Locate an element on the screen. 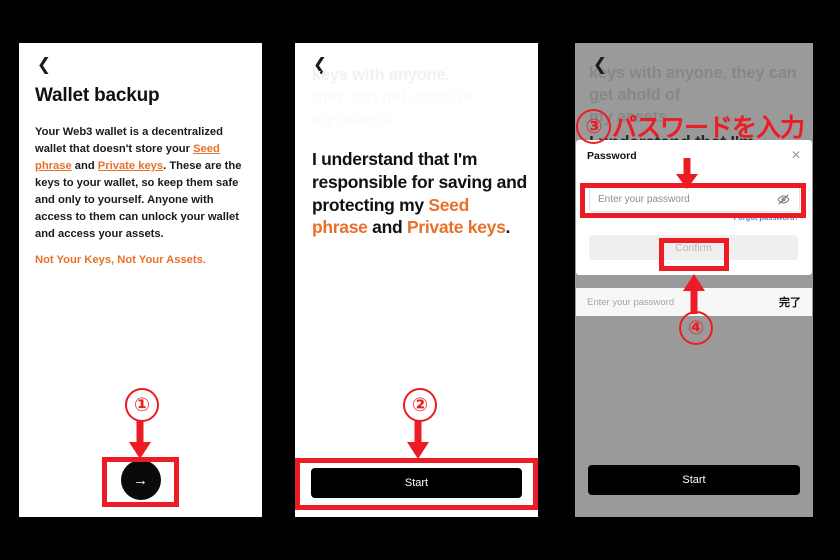 This screenshot has height=560, width=840. step-marker-4: ④ is located at coordinates (696, 328).